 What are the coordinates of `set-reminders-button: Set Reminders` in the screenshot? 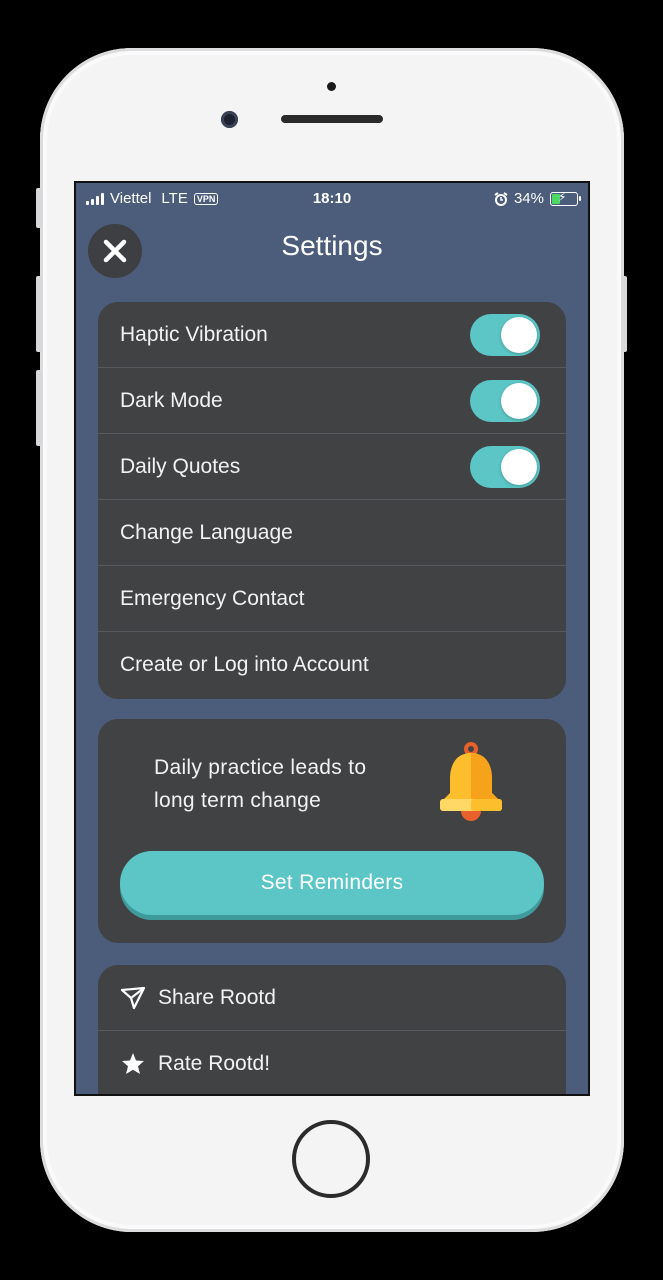 It's located at (332, 883).